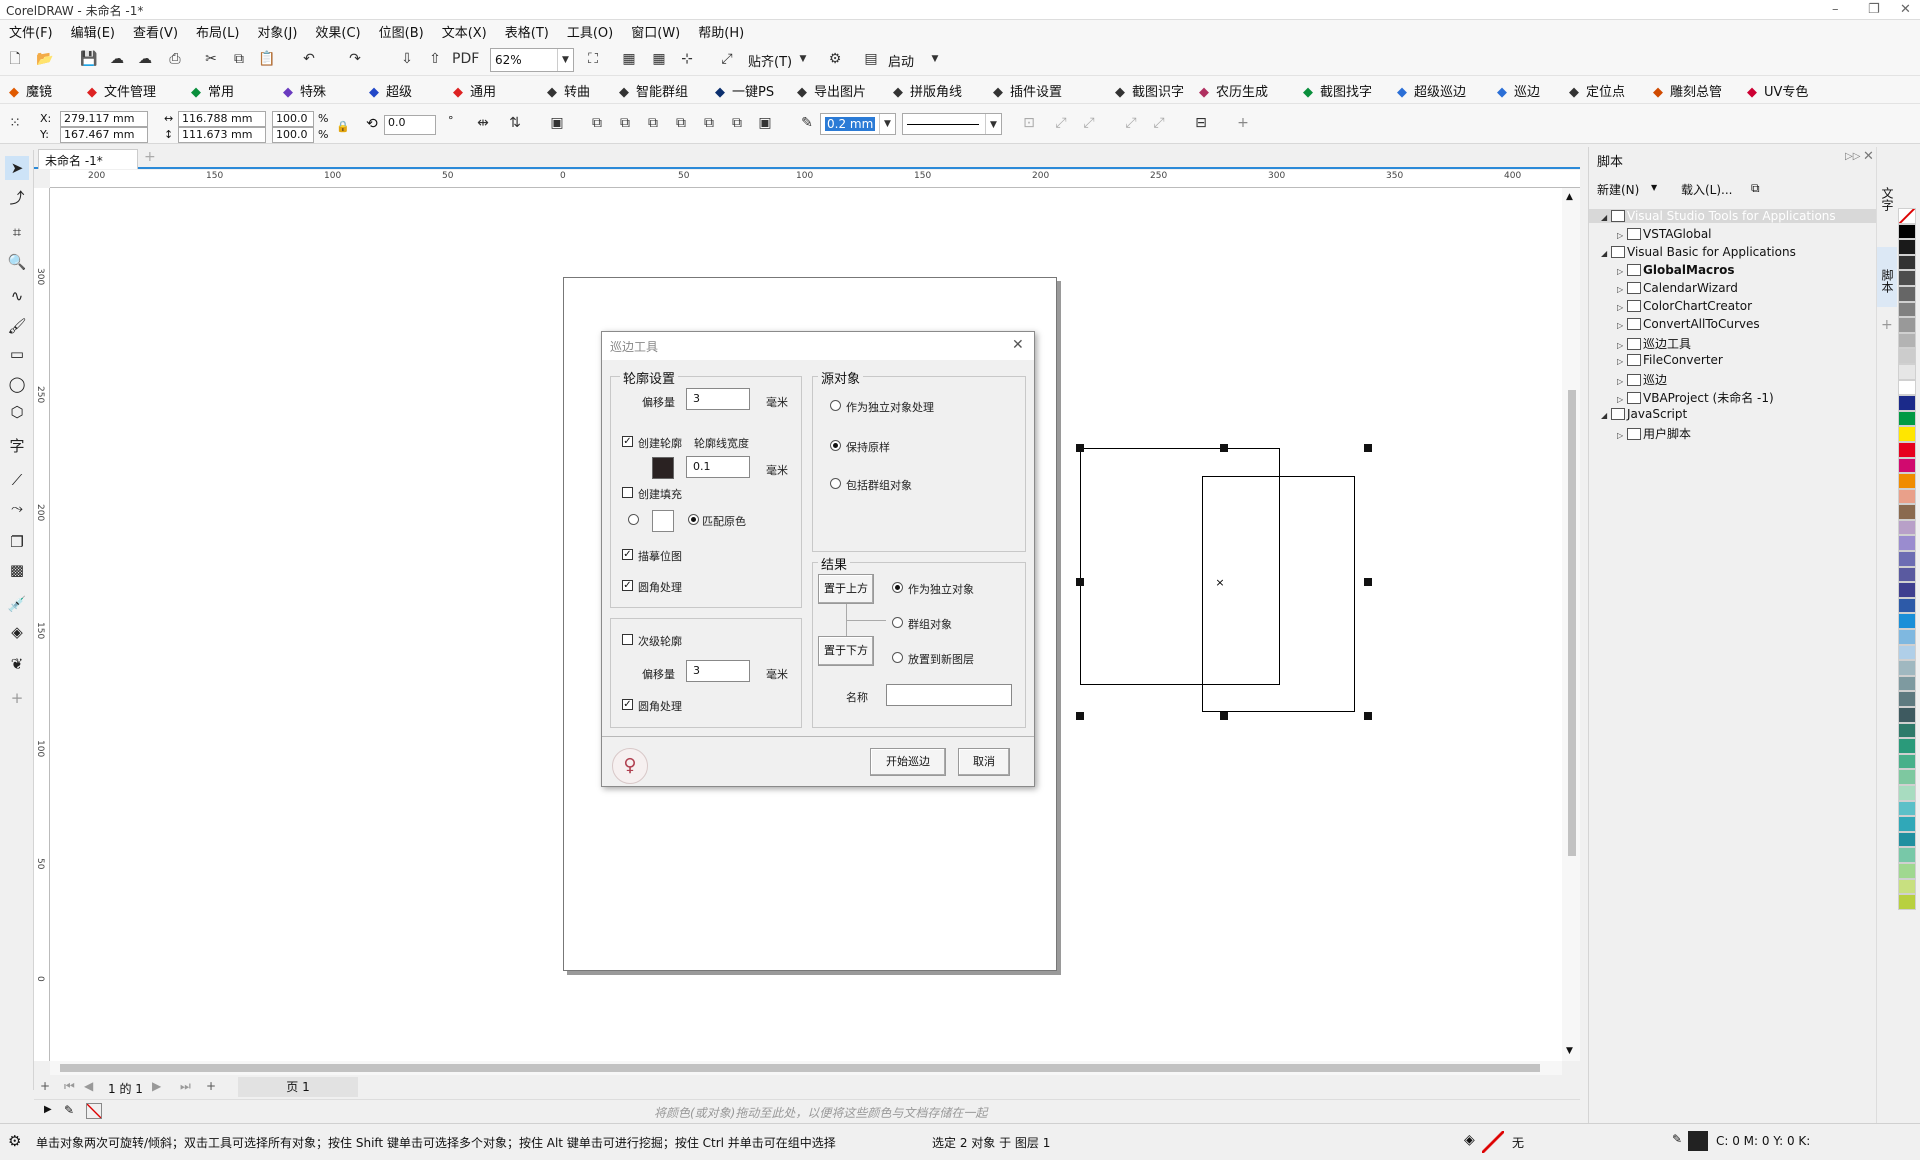 This screenshot has height=1160, width=1920. Describe the element at coordinates (217, 31) in the screenshot. I see `menu-layout: 布局(L)` at that location.